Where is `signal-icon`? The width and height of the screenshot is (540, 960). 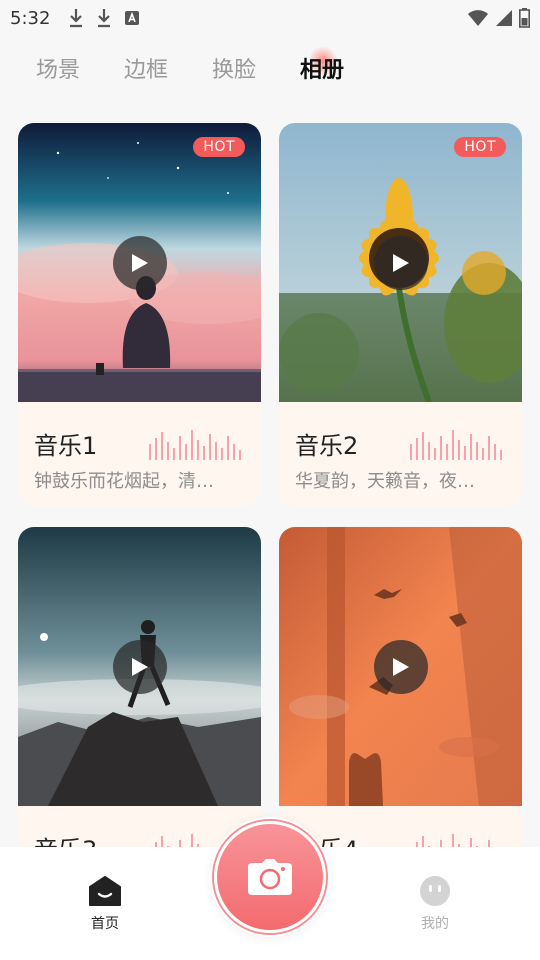 signal-icon is located at coordinates (504, 18).